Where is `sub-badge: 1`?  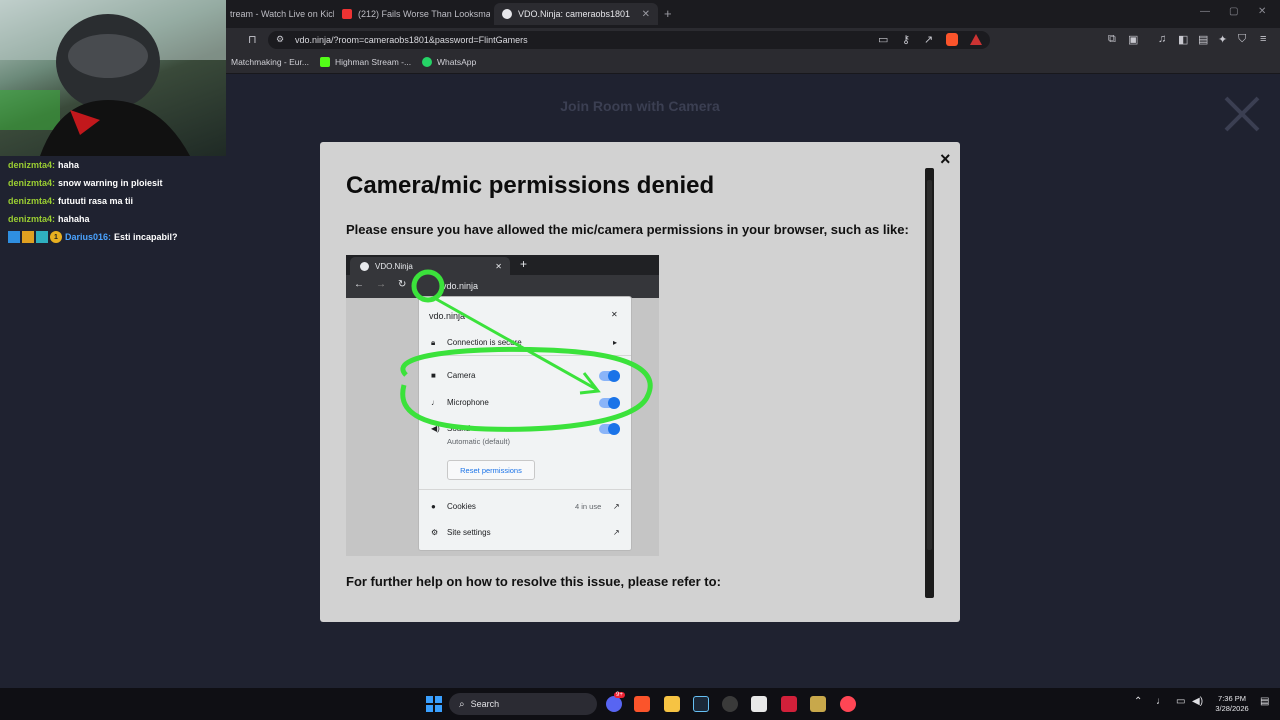
sub-badge: 1 is located at coordinates (56, 237).